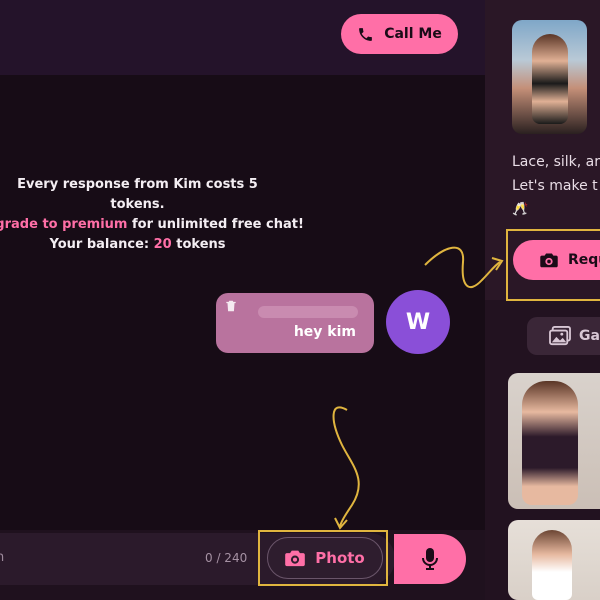 This screenshot has width=600, height=600. I want to click on champagne-icon: 🥂, so click(520, 209).